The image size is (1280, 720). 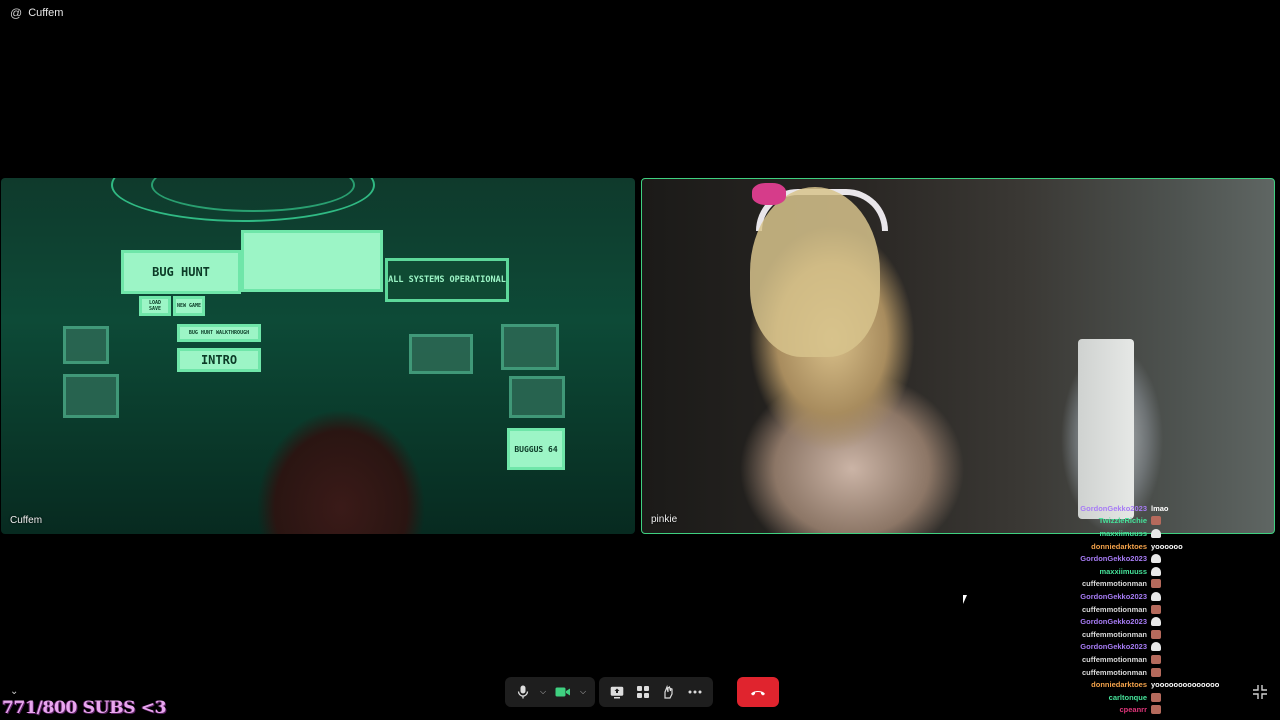 I want to click on chat-message: donniedarktoes yoooooooooooooo, so click(x=1175, y=684).